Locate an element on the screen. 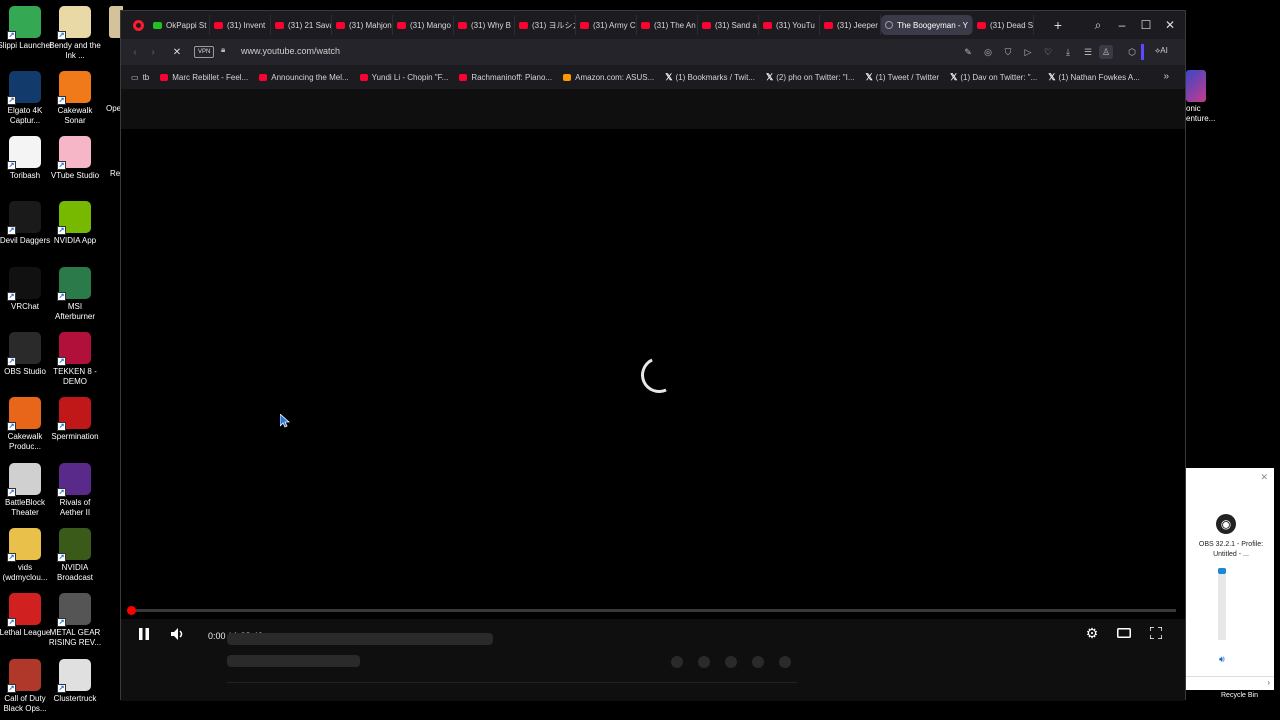 The height and width of the screenshot is (720, 1280). desktop-icon-label: Slippi Launcher is located at coordinates (26, 45).